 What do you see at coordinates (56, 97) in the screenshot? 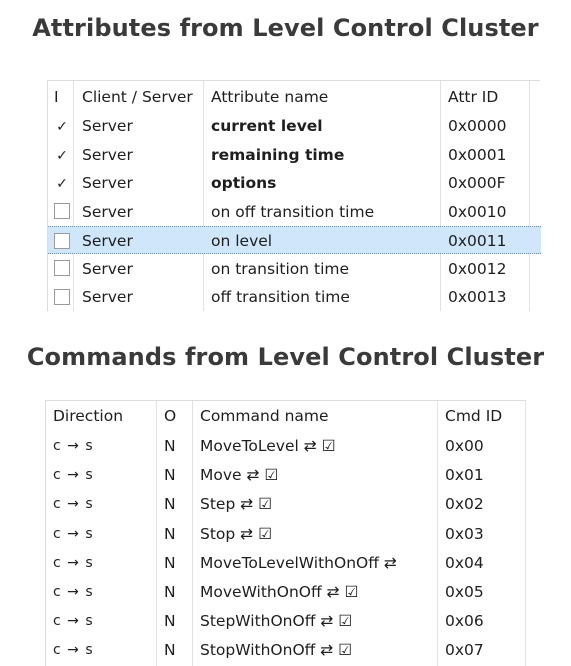
I see `header-include: I` at bounding box center [56, 97].